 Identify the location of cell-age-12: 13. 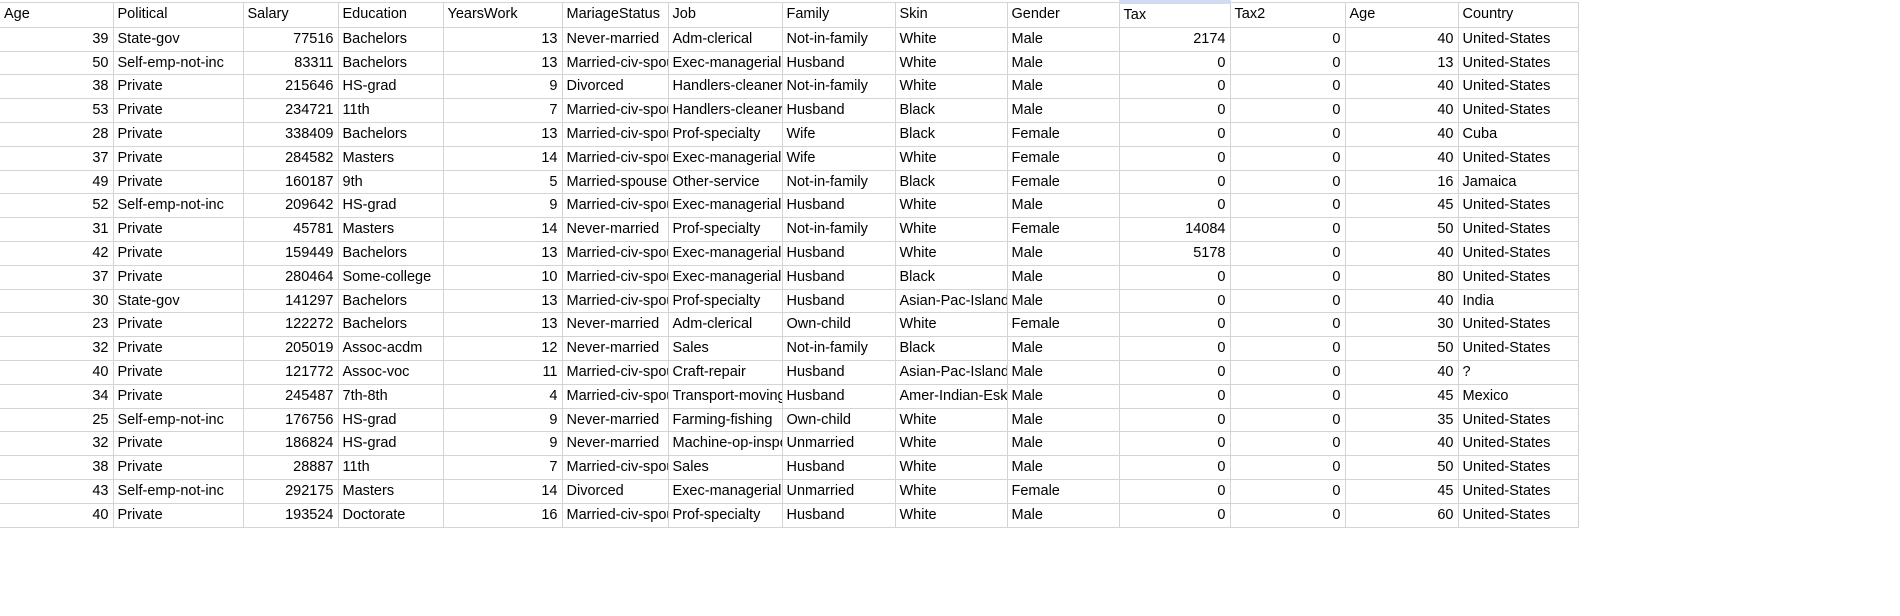
(1402, 63).